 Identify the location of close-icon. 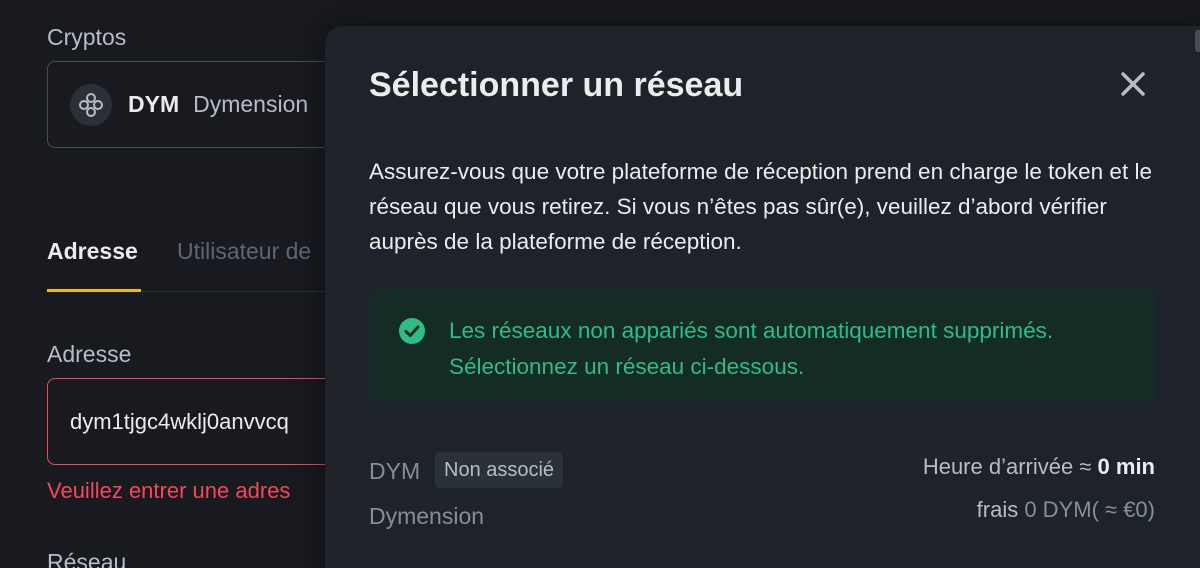
(1133, 84).